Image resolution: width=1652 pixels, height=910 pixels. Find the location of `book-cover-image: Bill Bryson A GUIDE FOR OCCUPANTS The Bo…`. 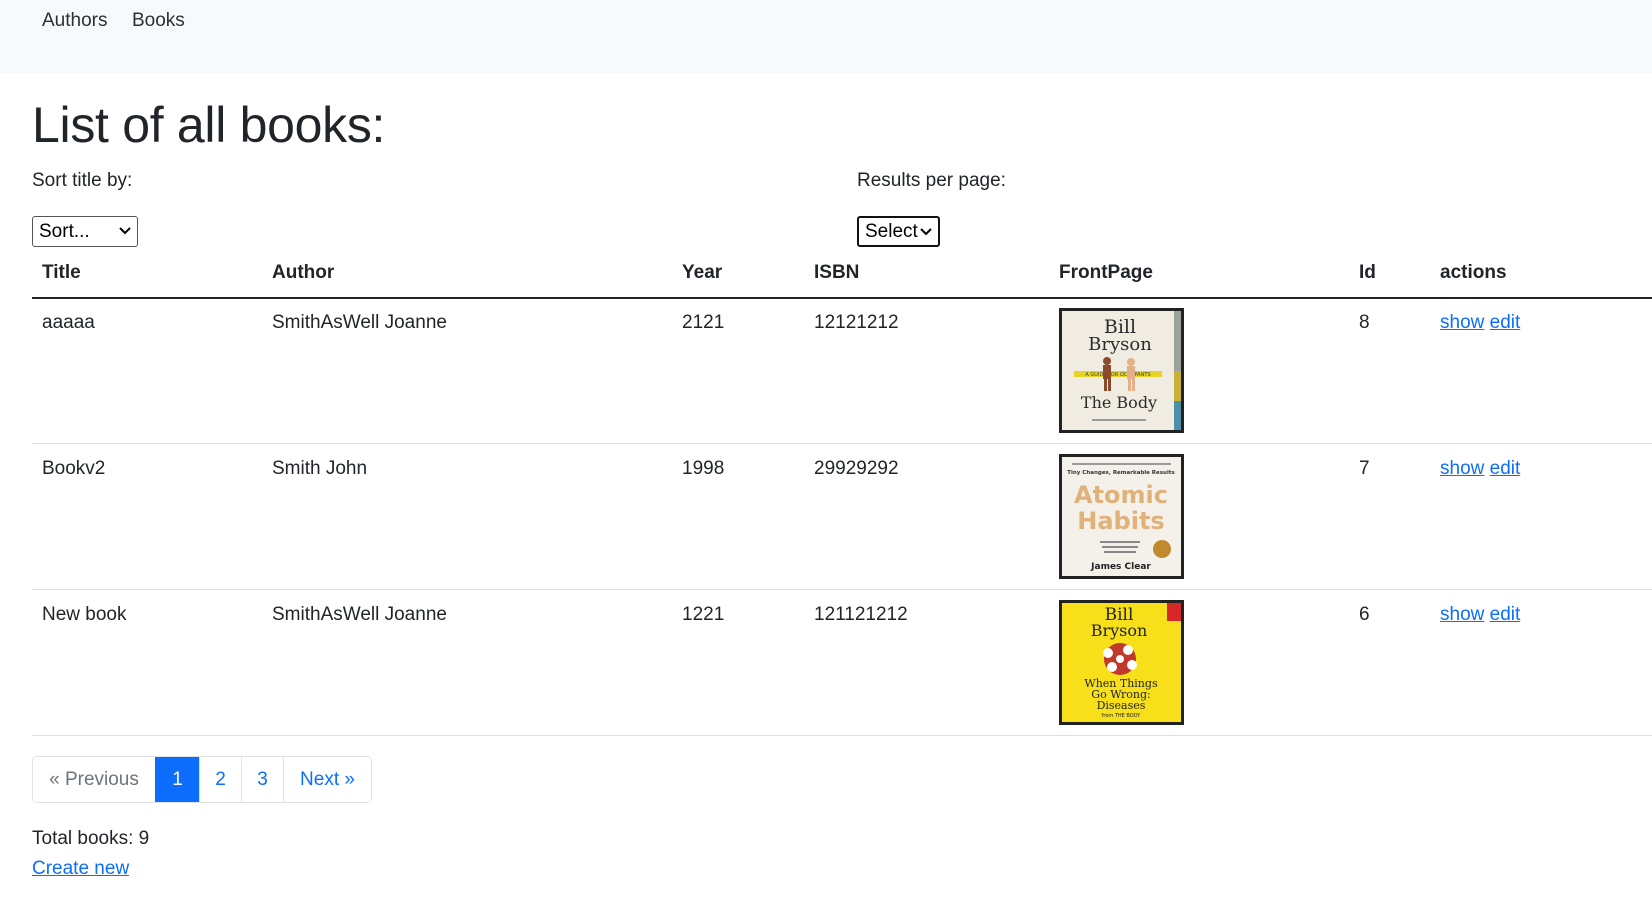

book-cover-image: Bill Bryson A GUIDE FOR OCCUPANTS The Bo… is located at coordinates (1121, 370).